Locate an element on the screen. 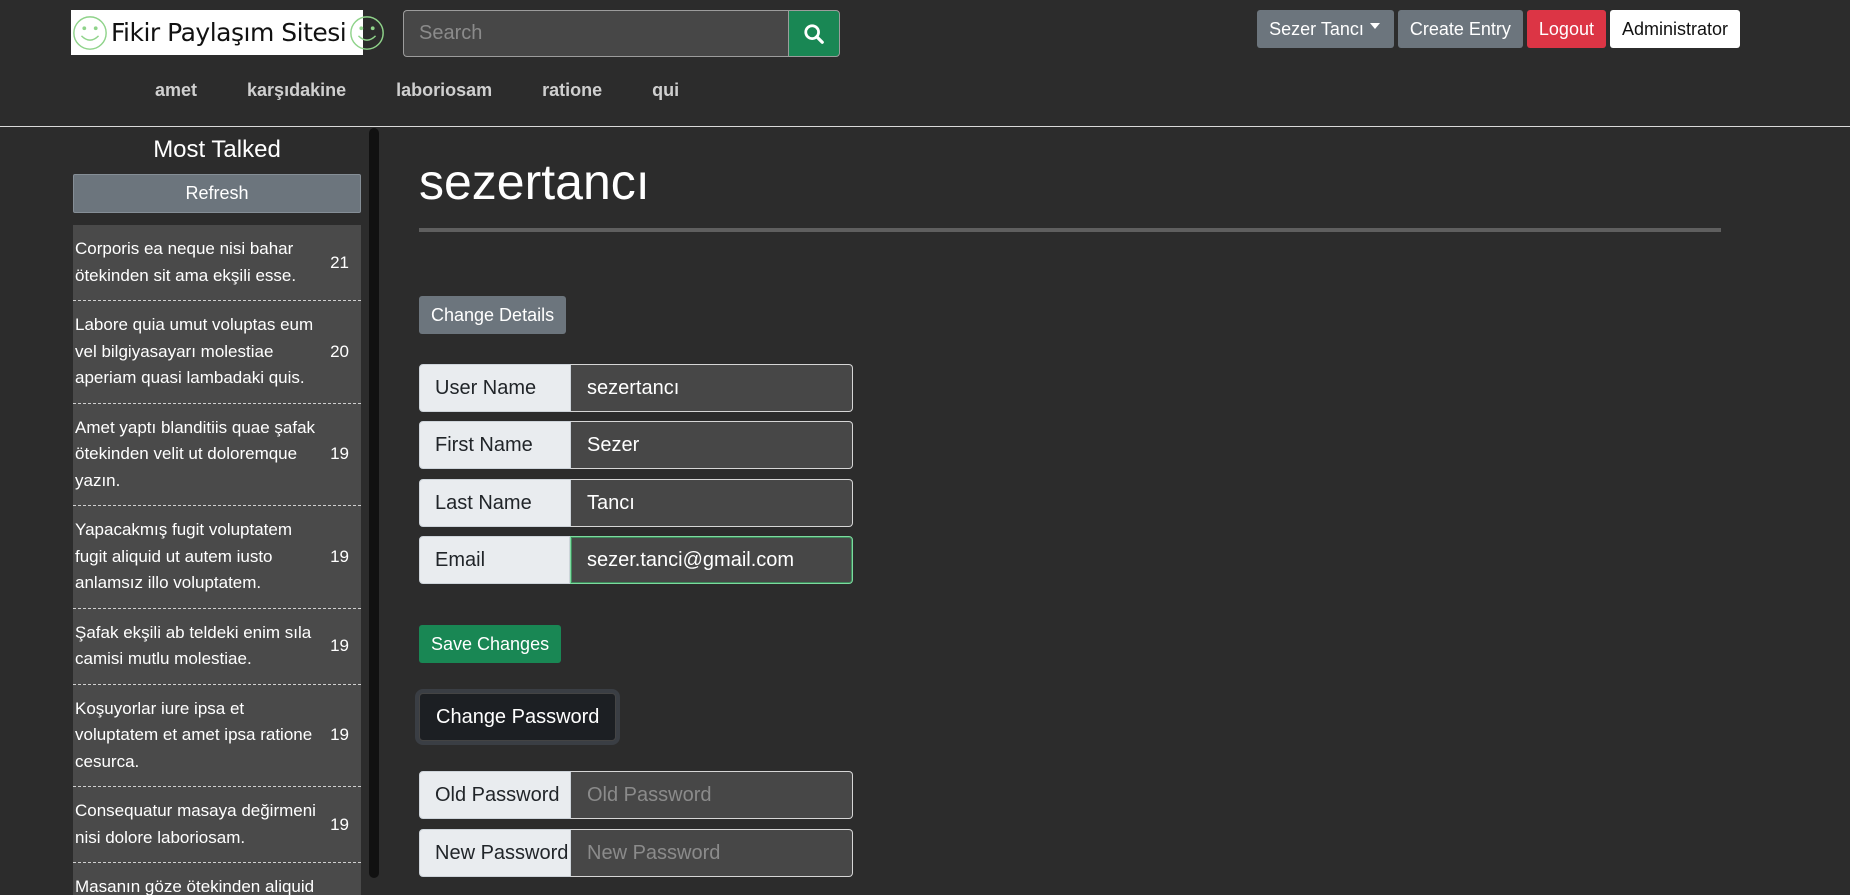 This screenshot has height=895, width=1850. field-label: User Name is located at coordinates (495, 388).